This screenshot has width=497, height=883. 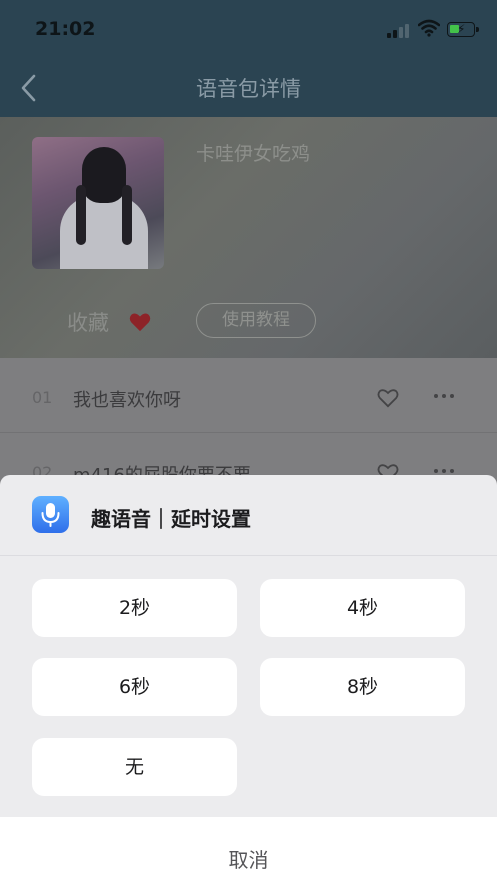 I want to click on status-bar: 21:02 ⚡, so click(x=248, y=30).